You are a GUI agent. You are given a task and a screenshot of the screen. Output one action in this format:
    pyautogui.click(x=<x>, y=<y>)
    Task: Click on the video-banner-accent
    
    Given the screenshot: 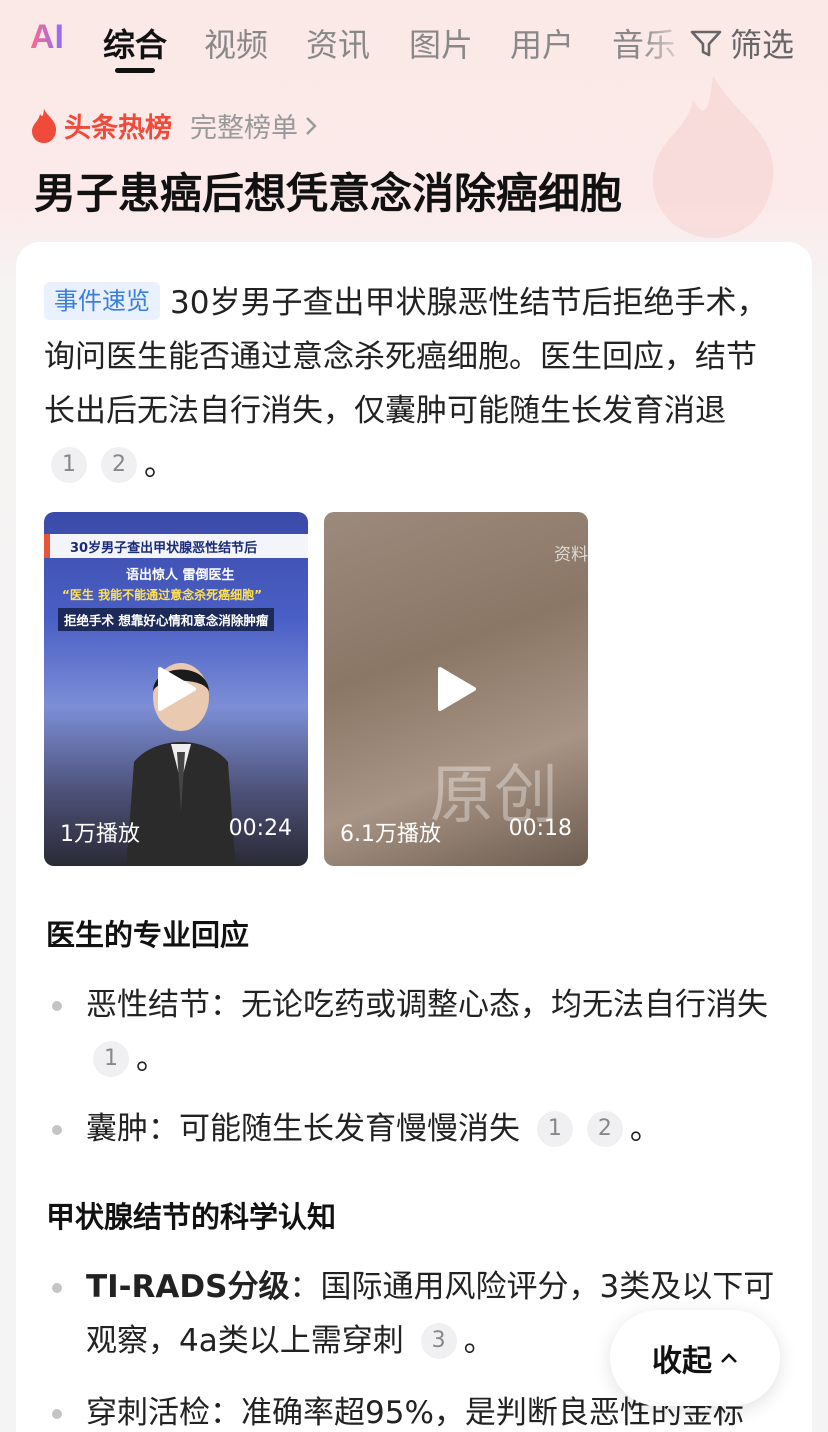 What is the action you would take?
    pyautogui.click(x=47, y=546)
    